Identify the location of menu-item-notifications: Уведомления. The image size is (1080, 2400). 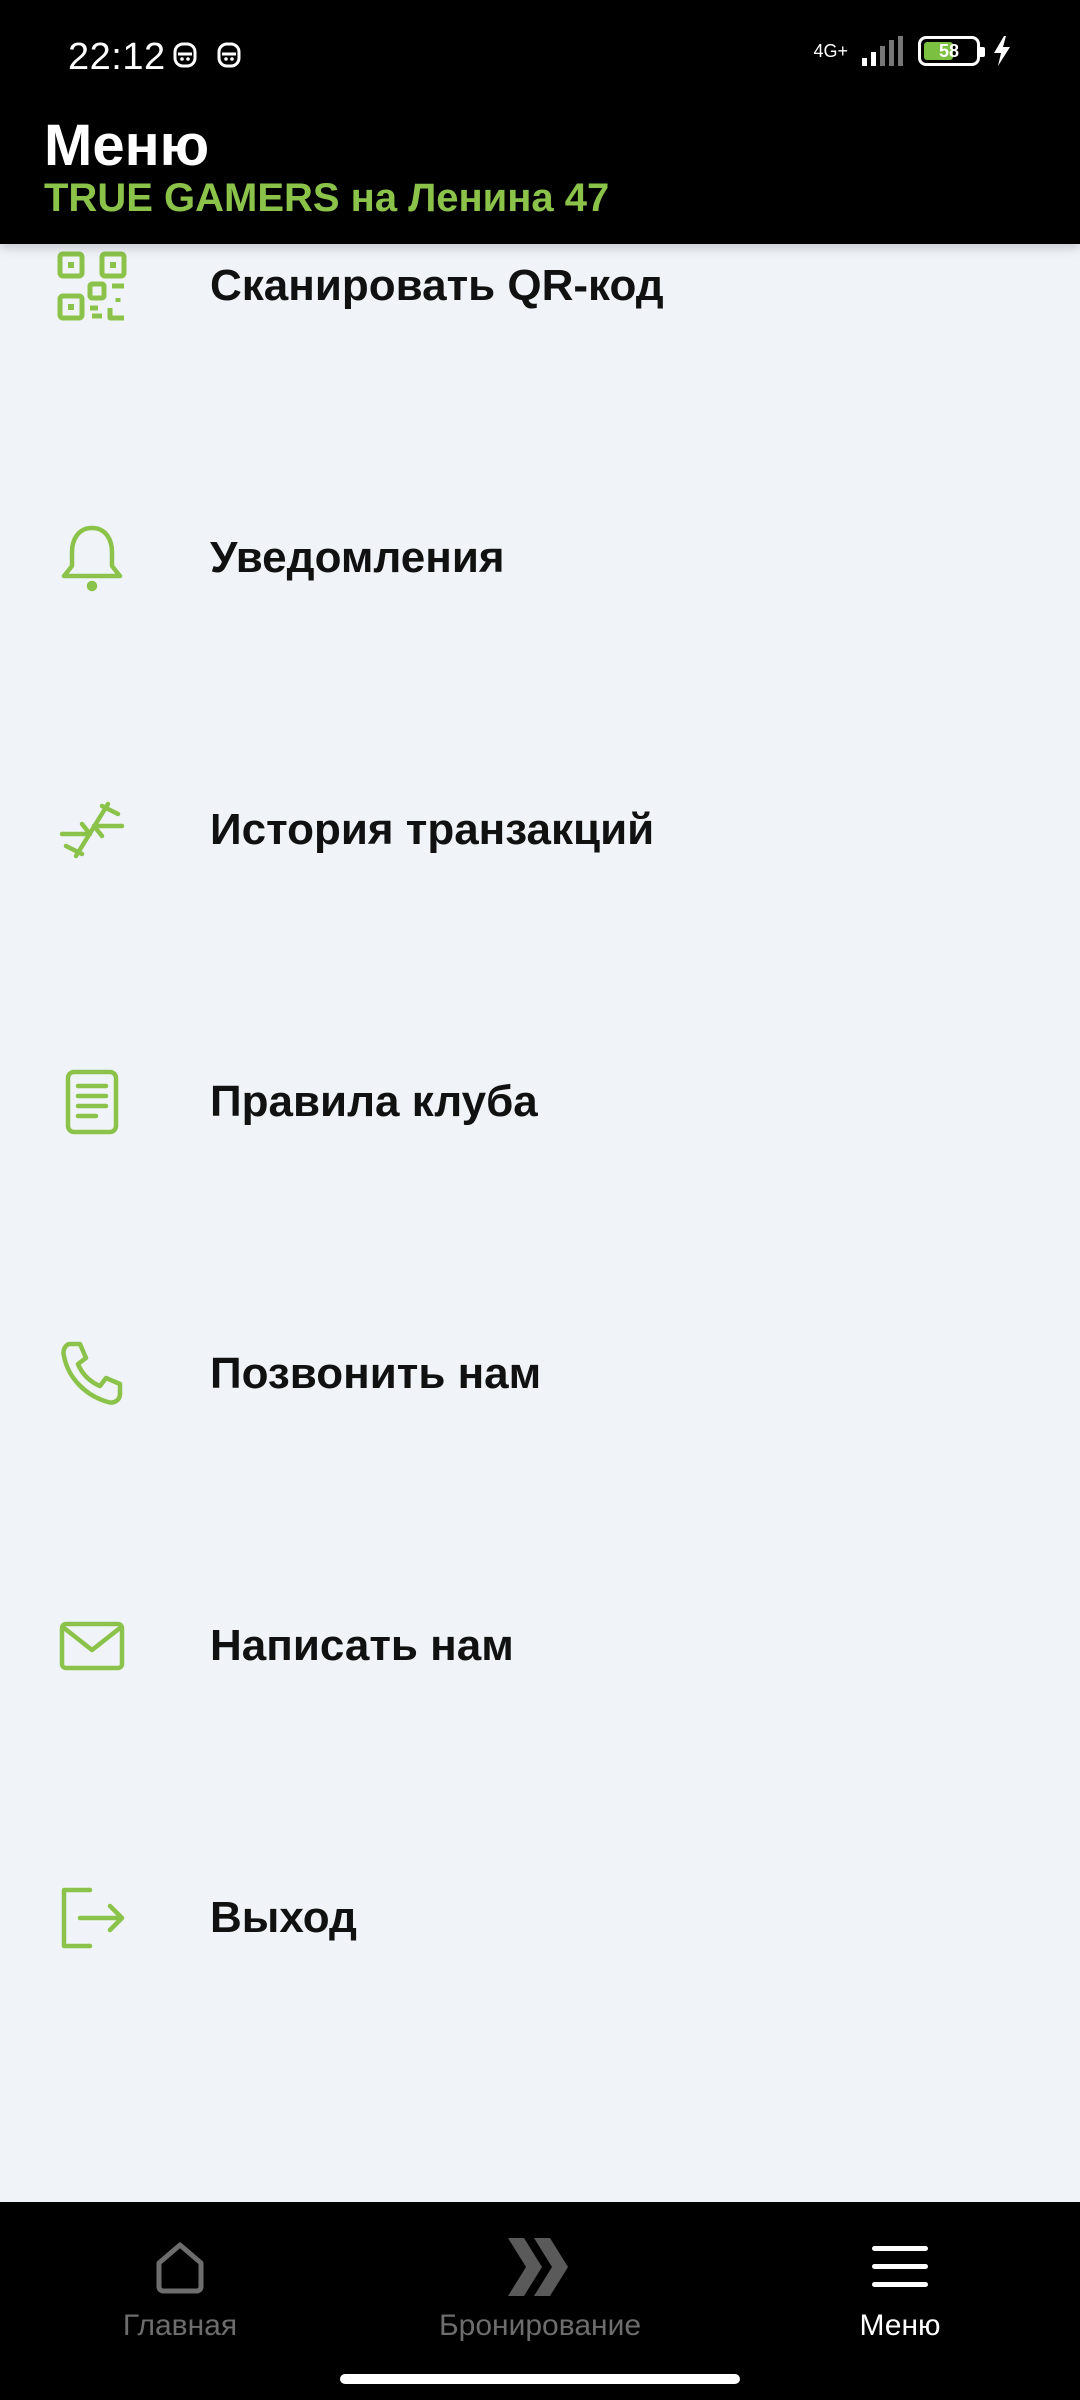
(540, 558).